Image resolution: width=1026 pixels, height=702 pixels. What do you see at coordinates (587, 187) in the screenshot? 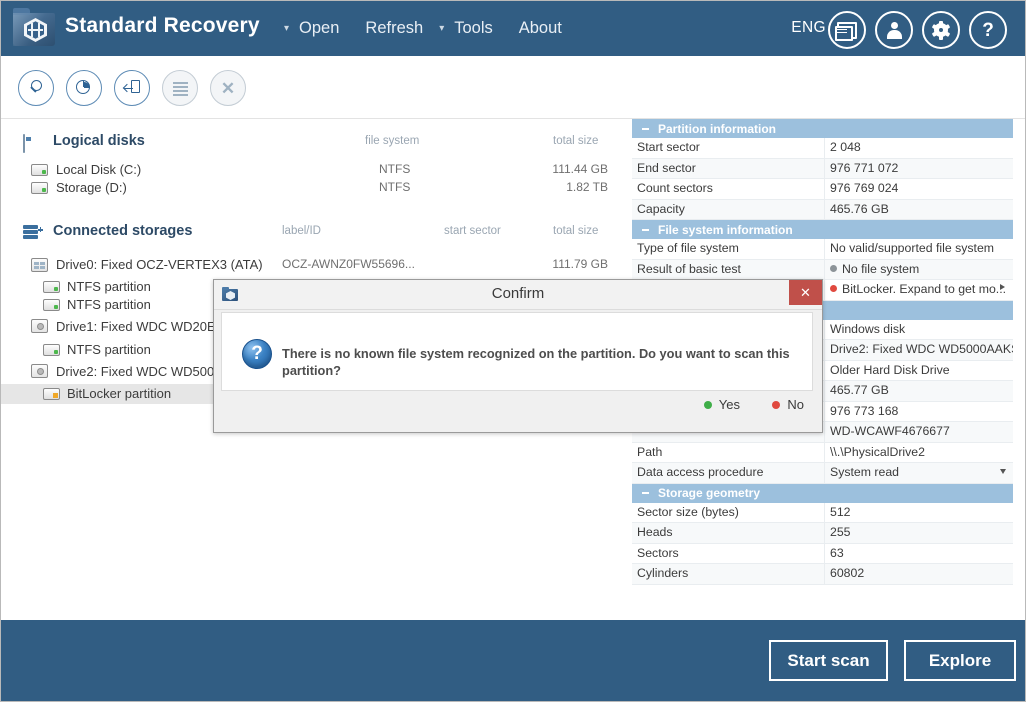
I see `logical-disk-size: 1.82 TB` at bounding box center [587, 187].